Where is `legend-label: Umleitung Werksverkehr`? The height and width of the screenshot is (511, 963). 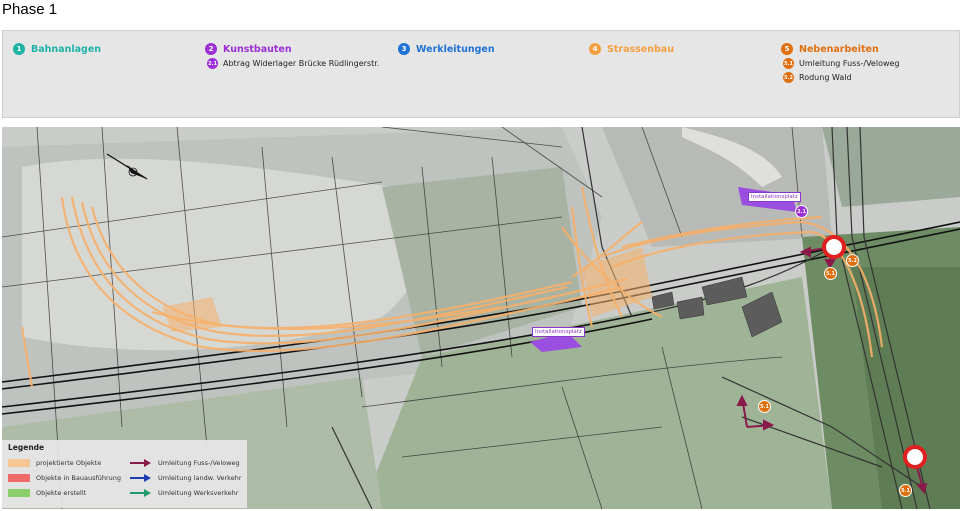 legend-label: Umleitung Werksverkehr is located at coordinates (198, 493).